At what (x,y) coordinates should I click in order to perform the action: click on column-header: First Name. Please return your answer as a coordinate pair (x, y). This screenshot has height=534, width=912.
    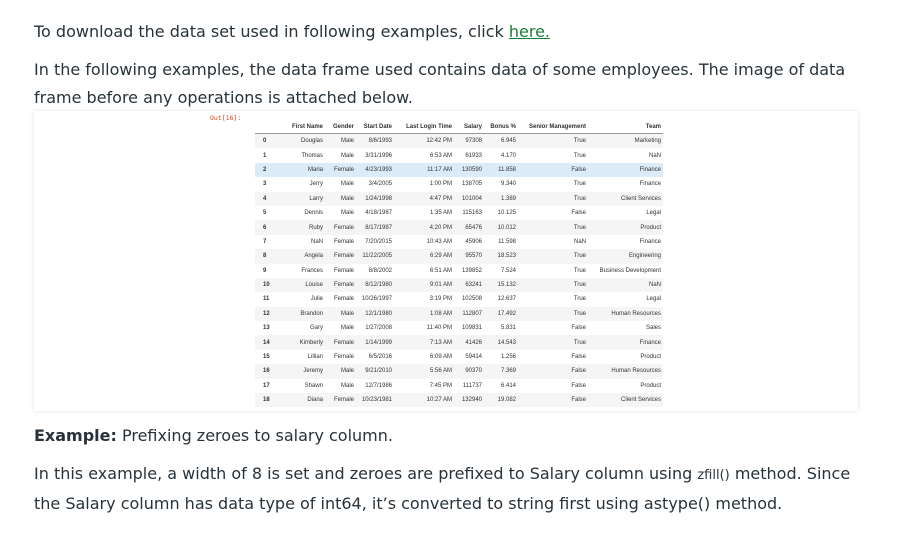
    Looking at the image, I should click on (305, 127).